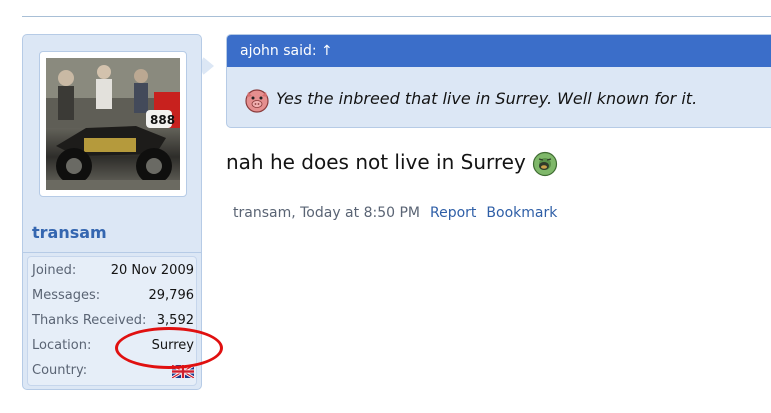  I want to click on user-card-pointer, so click(208, 66).